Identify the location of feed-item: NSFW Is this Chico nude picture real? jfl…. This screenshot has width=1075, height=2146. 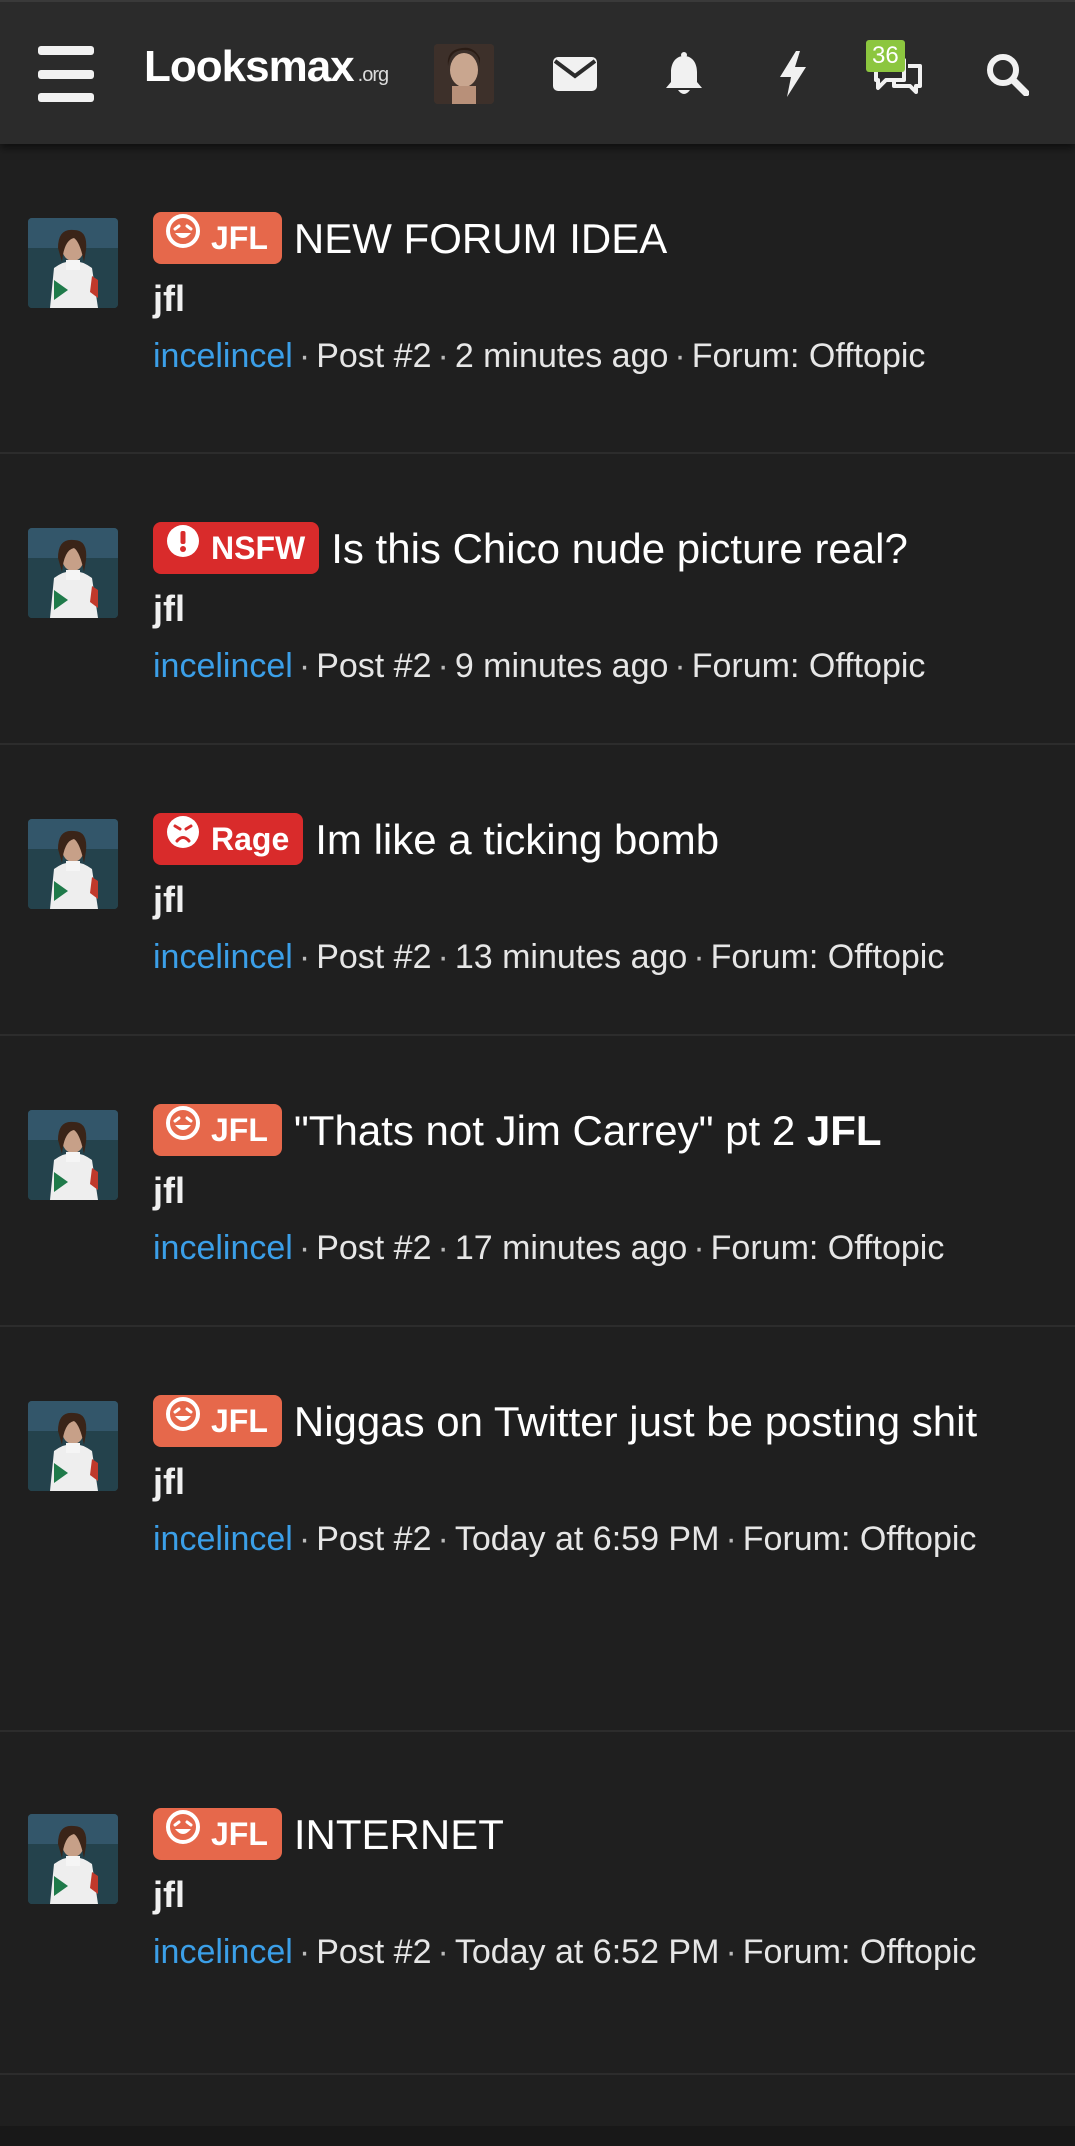
(537, 599).